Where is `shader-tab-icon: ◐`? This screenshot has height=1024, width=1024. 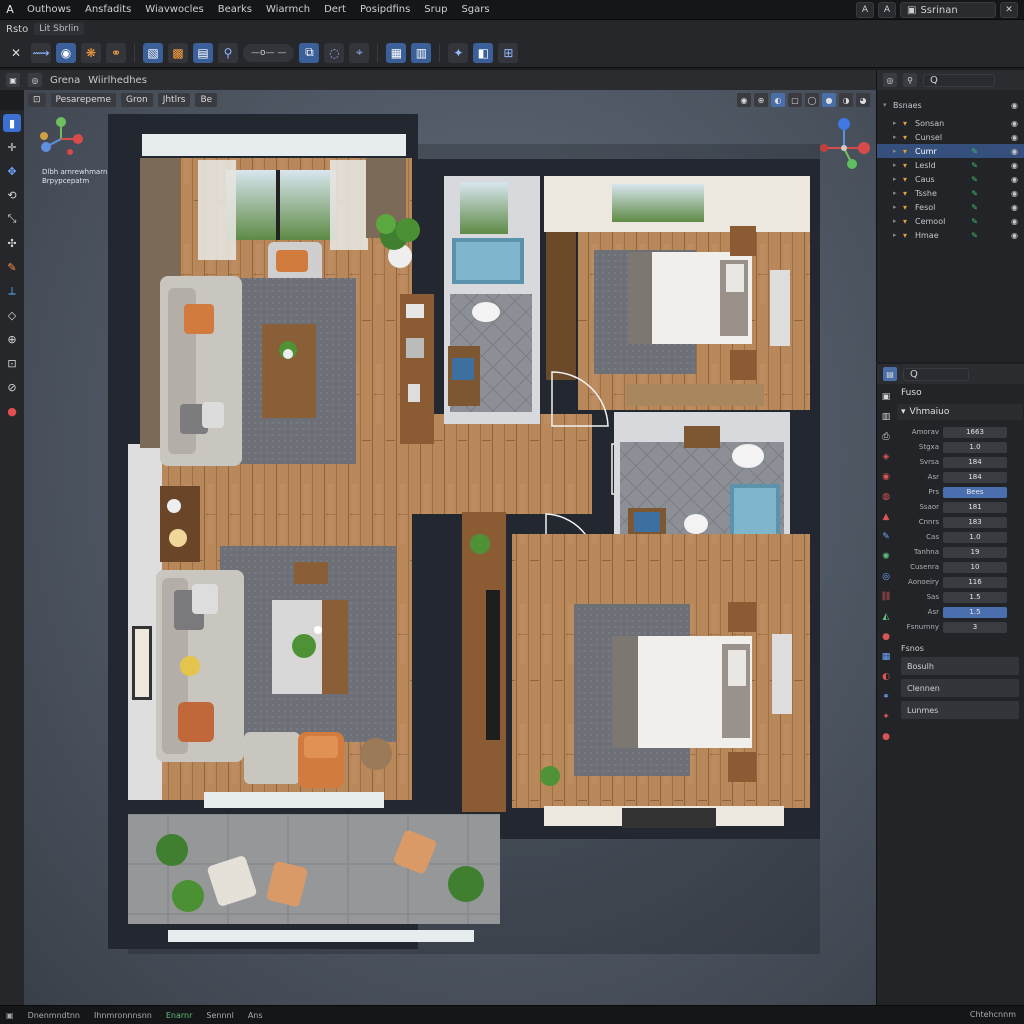
shader-tab-icon: ◐ is located at coordinates (886, 677).